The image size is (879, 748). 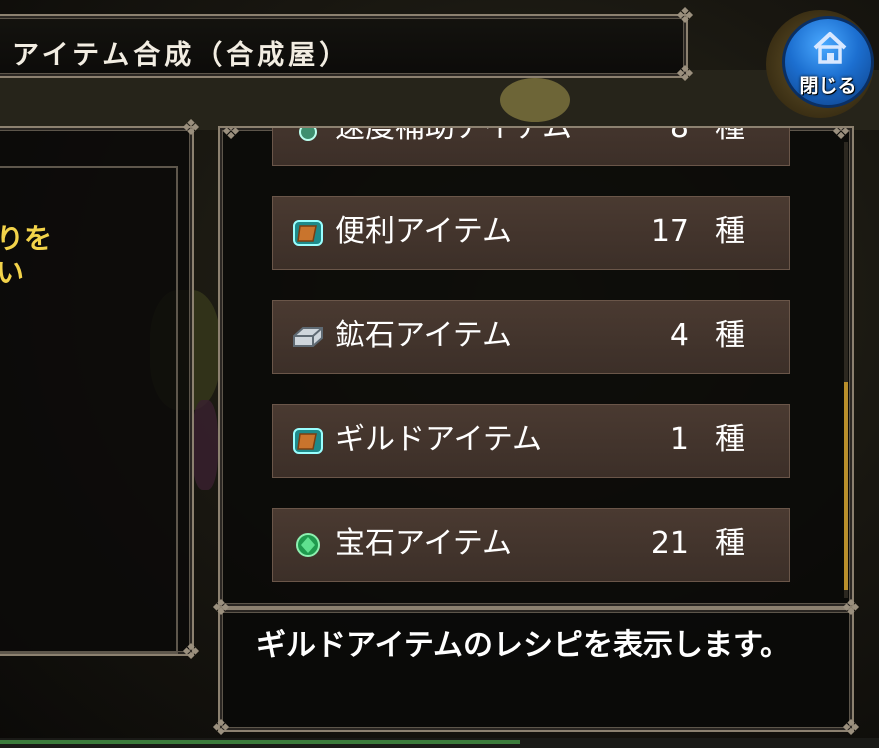 I want to click on list-item-label: 便利アイテム, so click(x=423, y=231).